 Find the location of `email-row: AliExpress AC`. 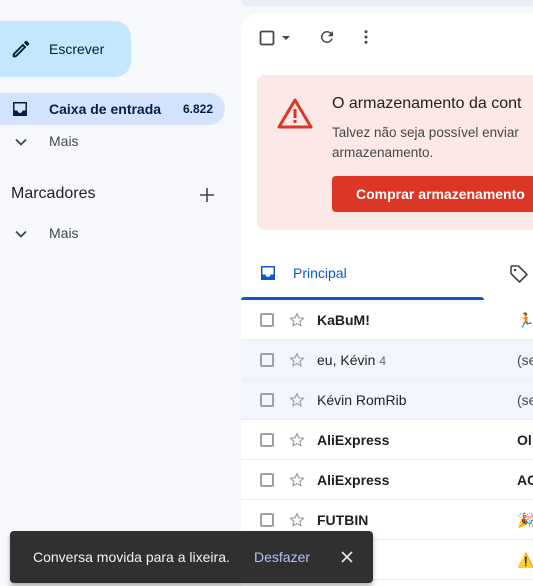

email-row: AliExpress AC is located at coordinates (387, 480).